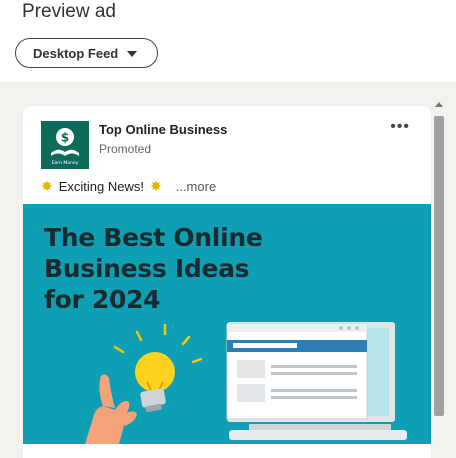  What do you see at coordinates (76, 53) in the screenshot?
I see `dropdown-label: Desktop Feed` at bounding box center [76, 53].